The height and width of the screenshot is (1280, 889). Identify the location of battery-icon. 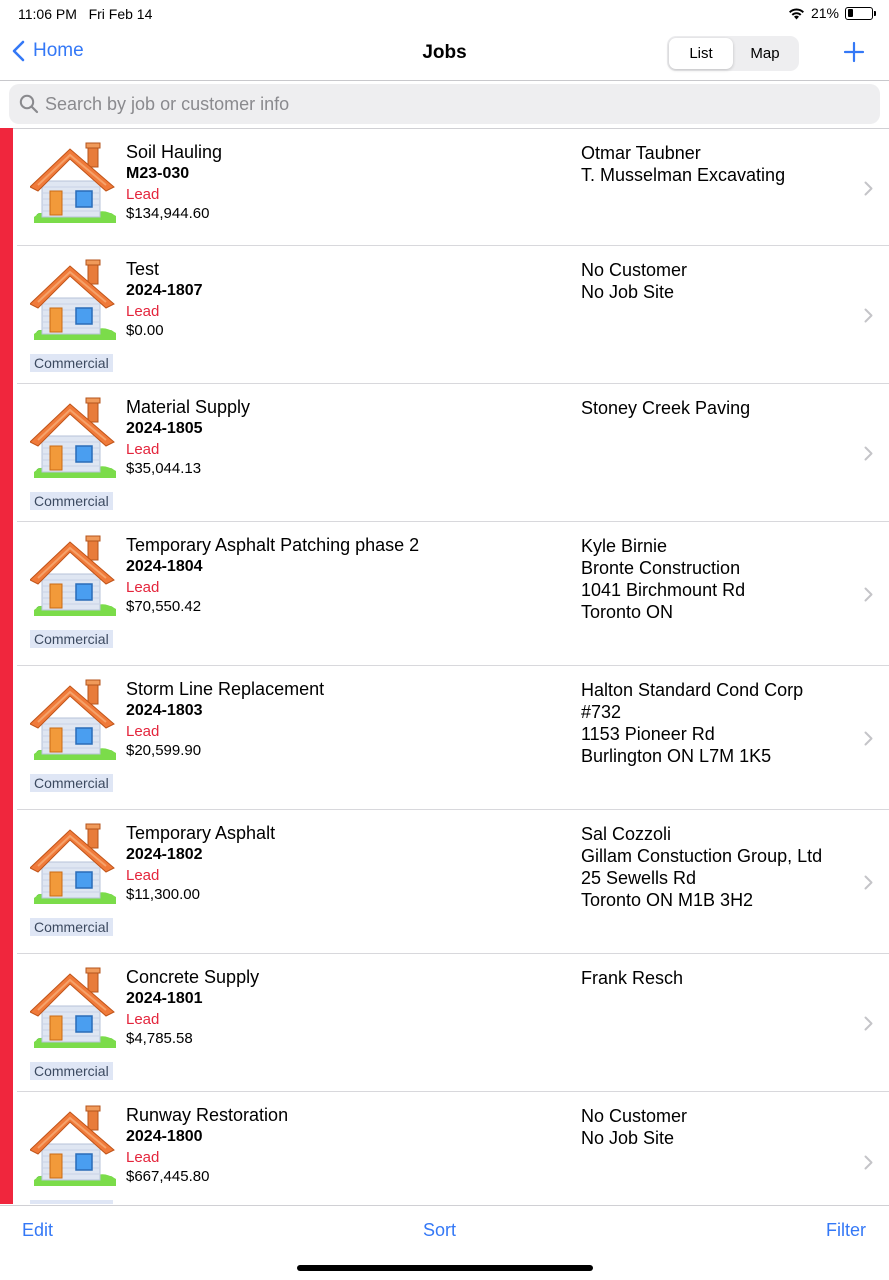
(860, 13).